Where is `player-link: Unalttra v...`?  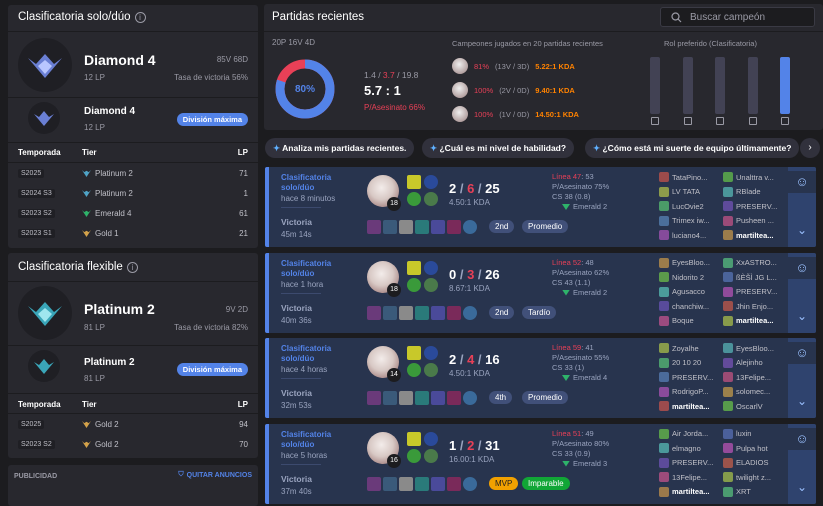 player-link: Unalttra v... is located at coordinates (753, 177).